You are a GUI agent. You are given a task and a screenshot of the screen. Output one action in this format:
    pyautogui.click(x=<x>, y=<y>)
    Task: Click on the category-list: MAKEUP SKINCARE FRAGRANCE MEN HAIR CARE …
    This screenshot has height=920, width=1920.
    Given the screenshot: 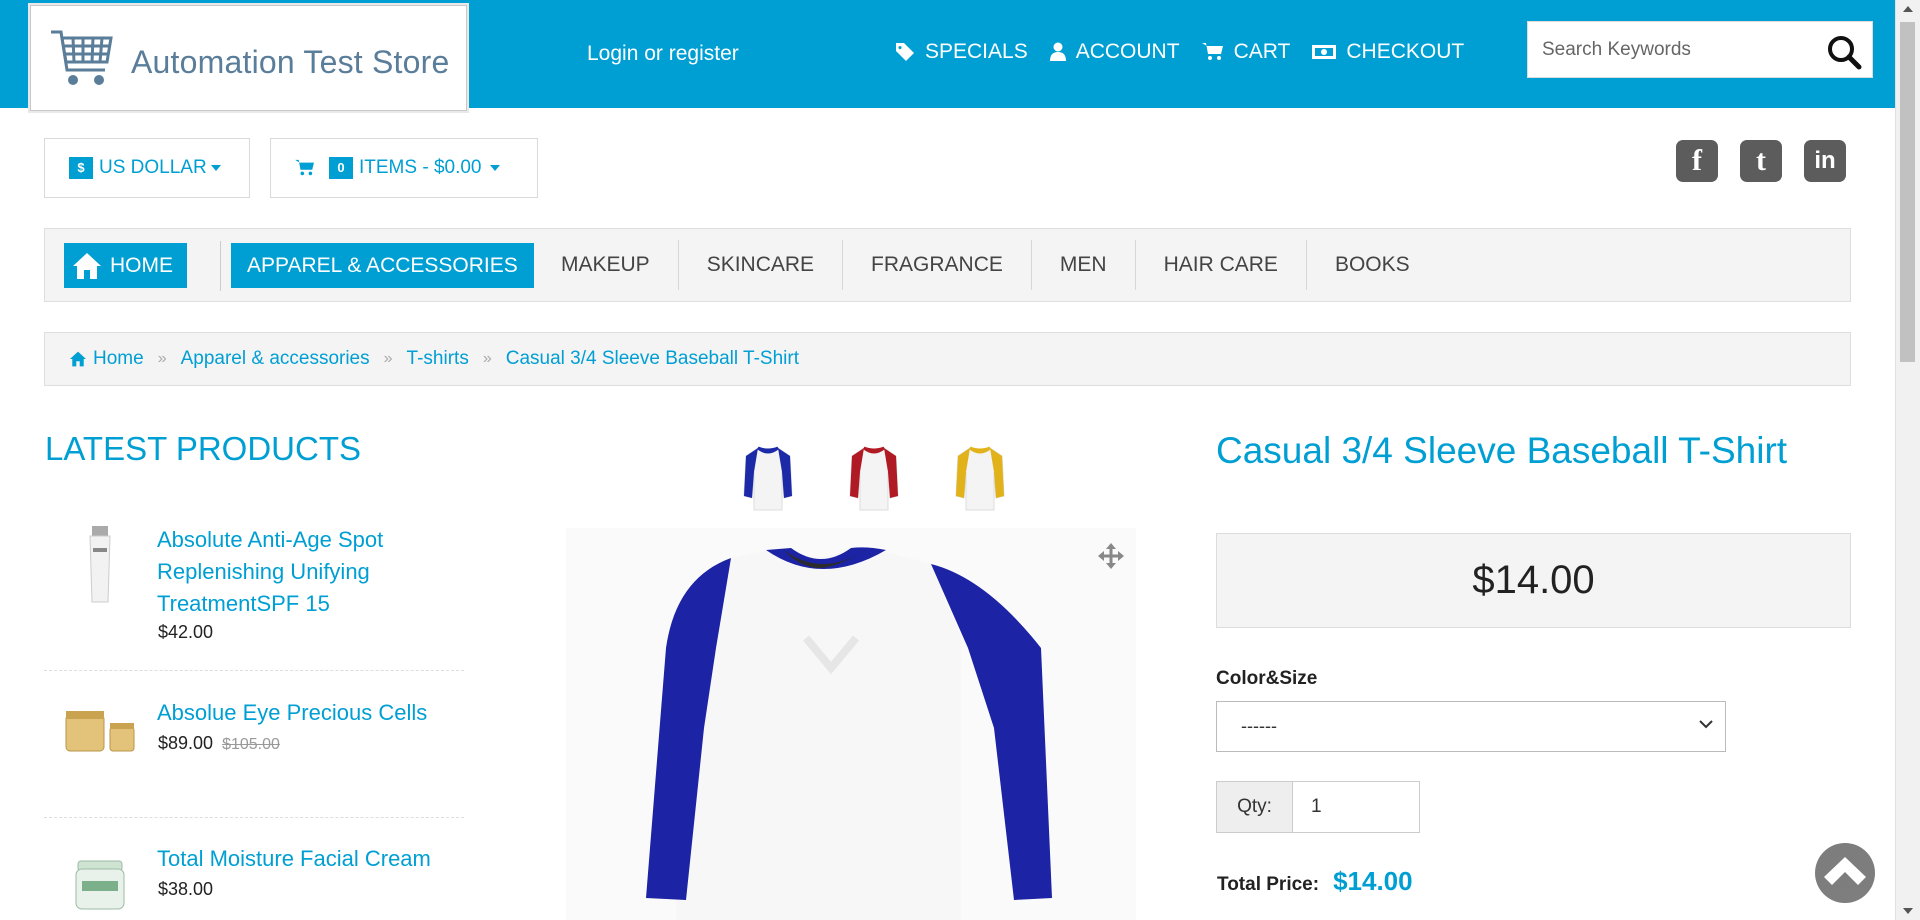 What is the action you would take?
    pyautogui.click(x=986, y=265)
    